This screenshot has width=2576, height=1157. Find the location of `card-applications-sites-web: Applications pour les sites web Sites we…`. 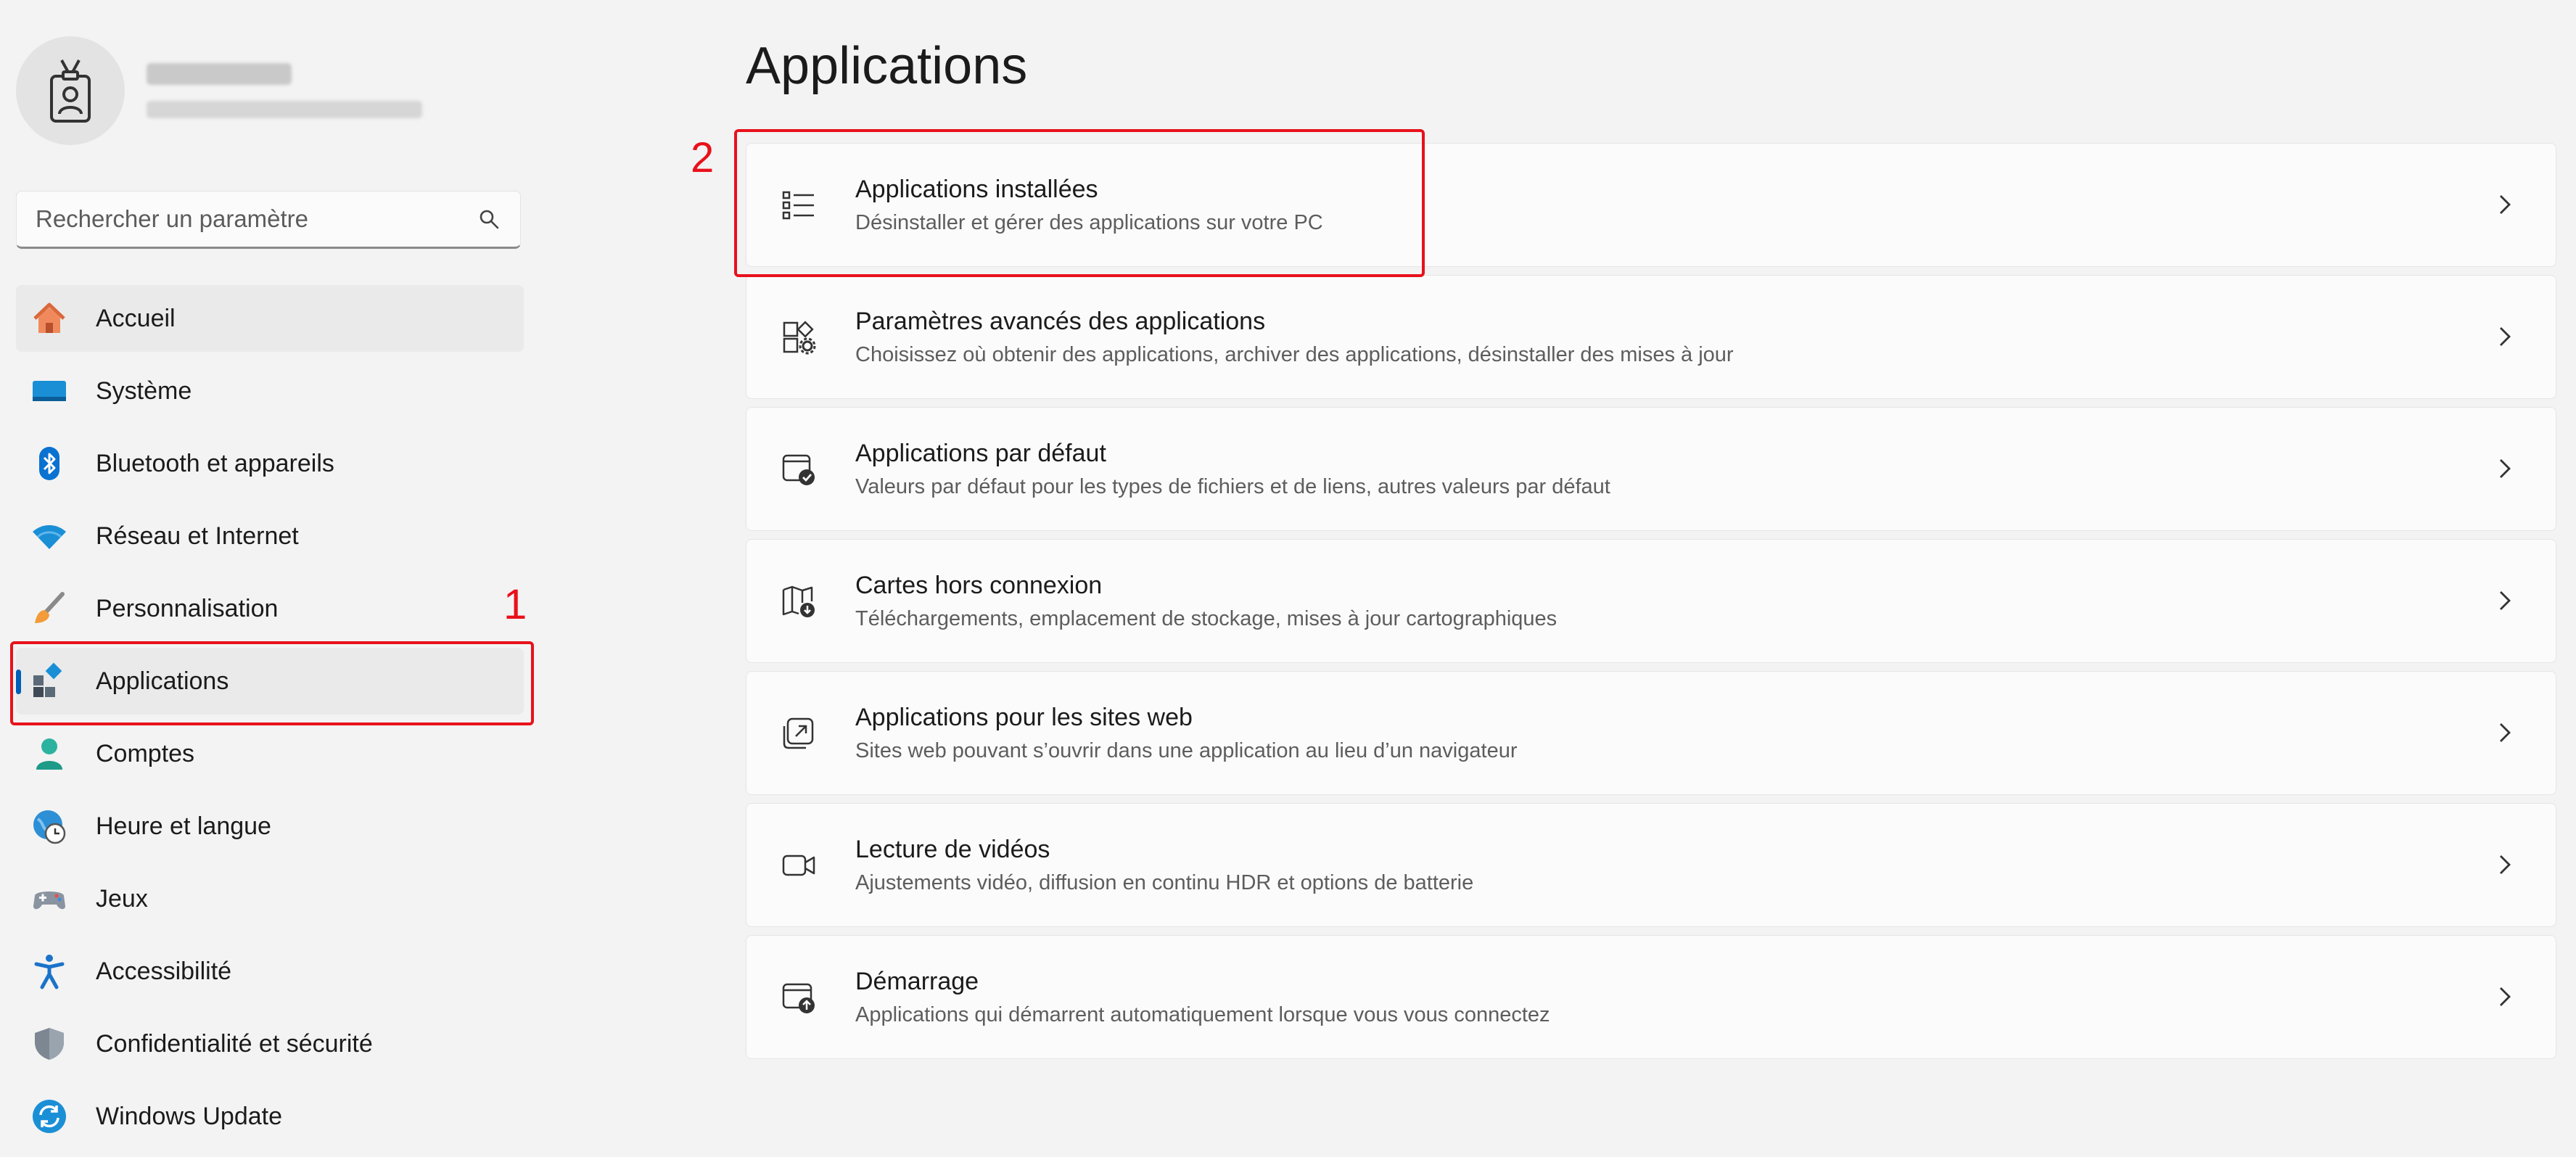

card-applications-sites-web: Applications pour les sites web Sites we… is located at coordinates (1651, 733).